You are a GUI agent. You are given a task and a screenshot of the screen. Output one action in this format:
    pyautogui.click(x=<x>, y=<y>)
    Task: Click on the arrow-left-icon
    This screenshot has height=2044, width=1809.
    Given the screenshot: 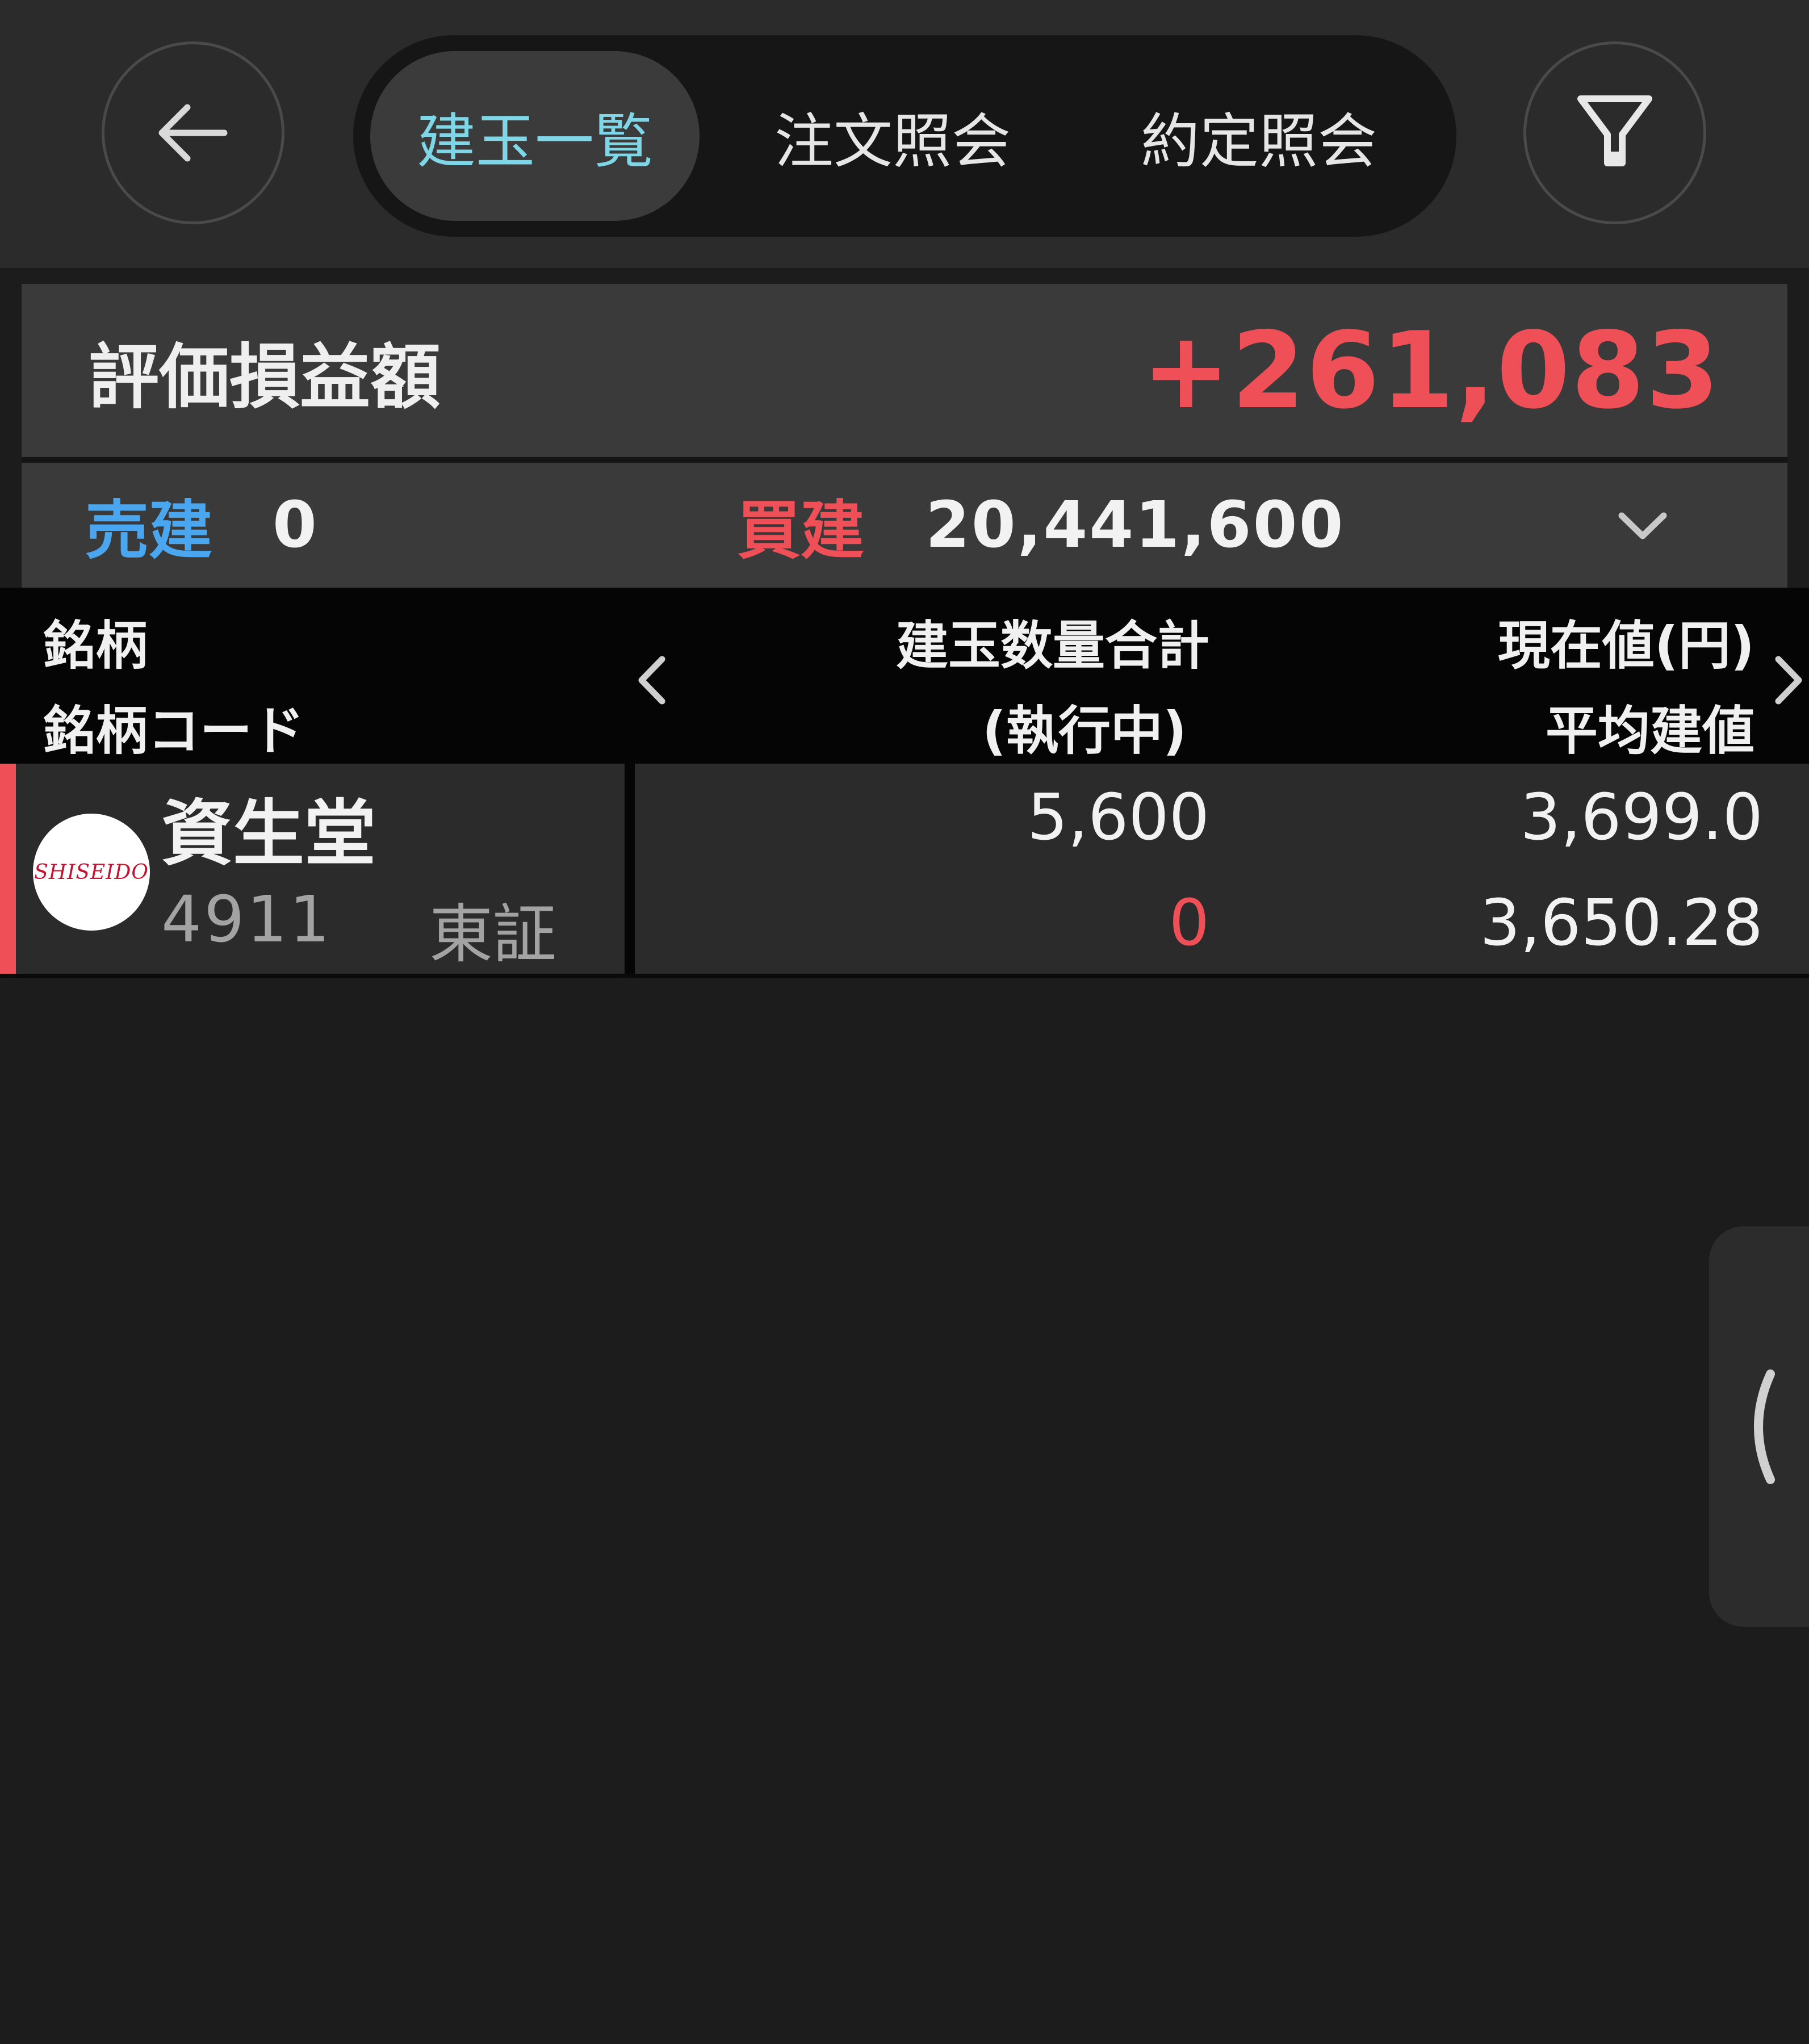 What is the action you would take?
    pyautogui.click(x=193, y=133)
    